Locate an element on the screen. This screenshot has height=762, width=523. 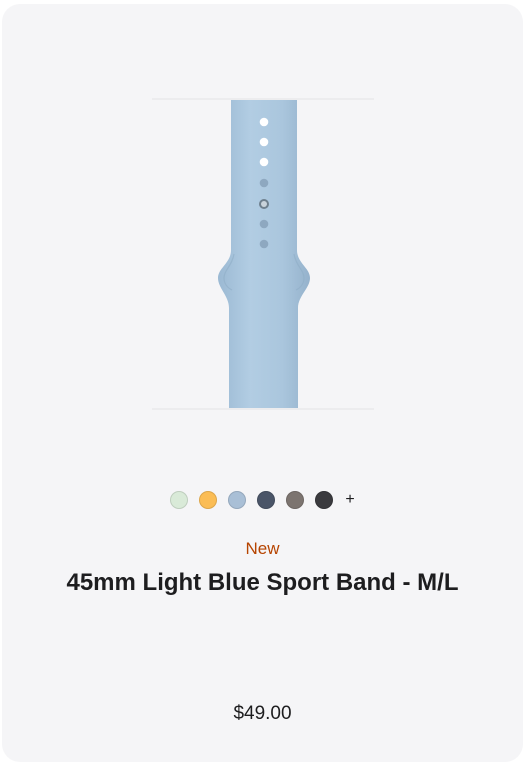
color-swatches: + is located at coordinates (262, 500).